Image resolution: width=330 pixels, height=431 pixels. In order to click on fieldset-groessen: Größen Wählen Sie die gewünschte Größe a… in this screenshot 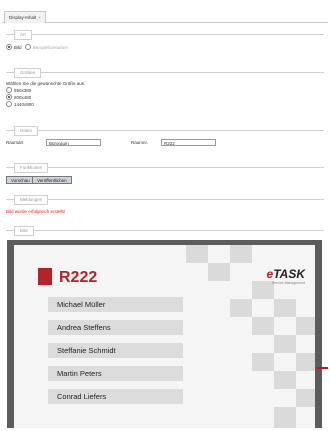, I will do `click(165, 87)`.